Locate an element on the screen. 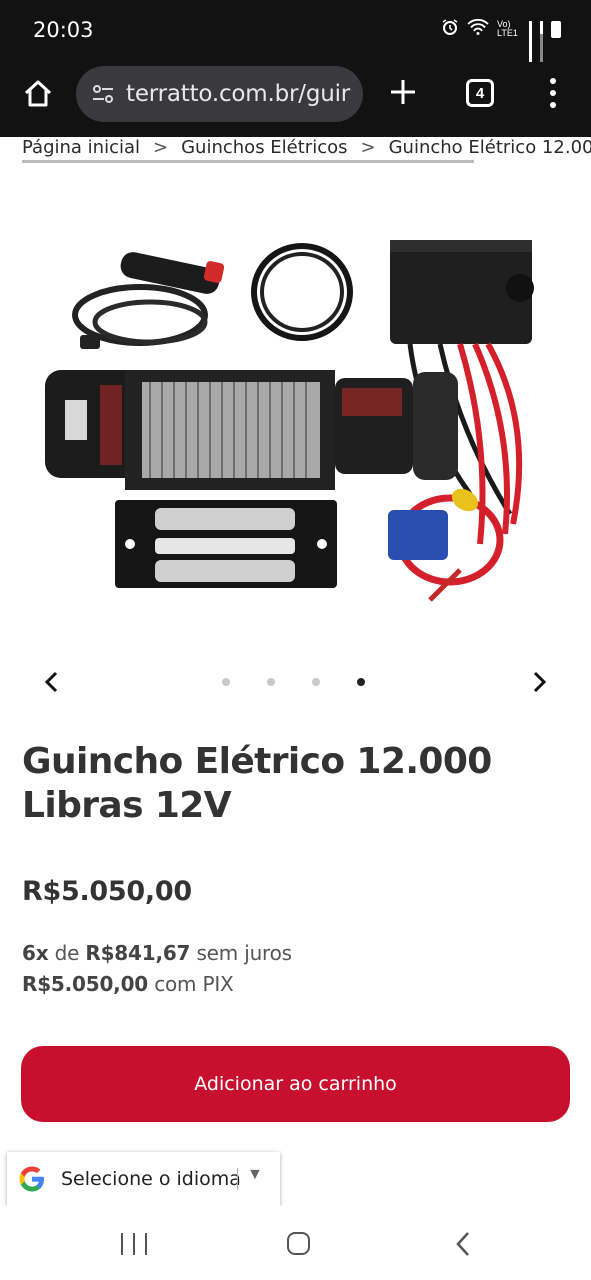 The height and width of the screenshot is (1280, 591). tab-switcher-button: 4 is located at coordinates (480, 93).